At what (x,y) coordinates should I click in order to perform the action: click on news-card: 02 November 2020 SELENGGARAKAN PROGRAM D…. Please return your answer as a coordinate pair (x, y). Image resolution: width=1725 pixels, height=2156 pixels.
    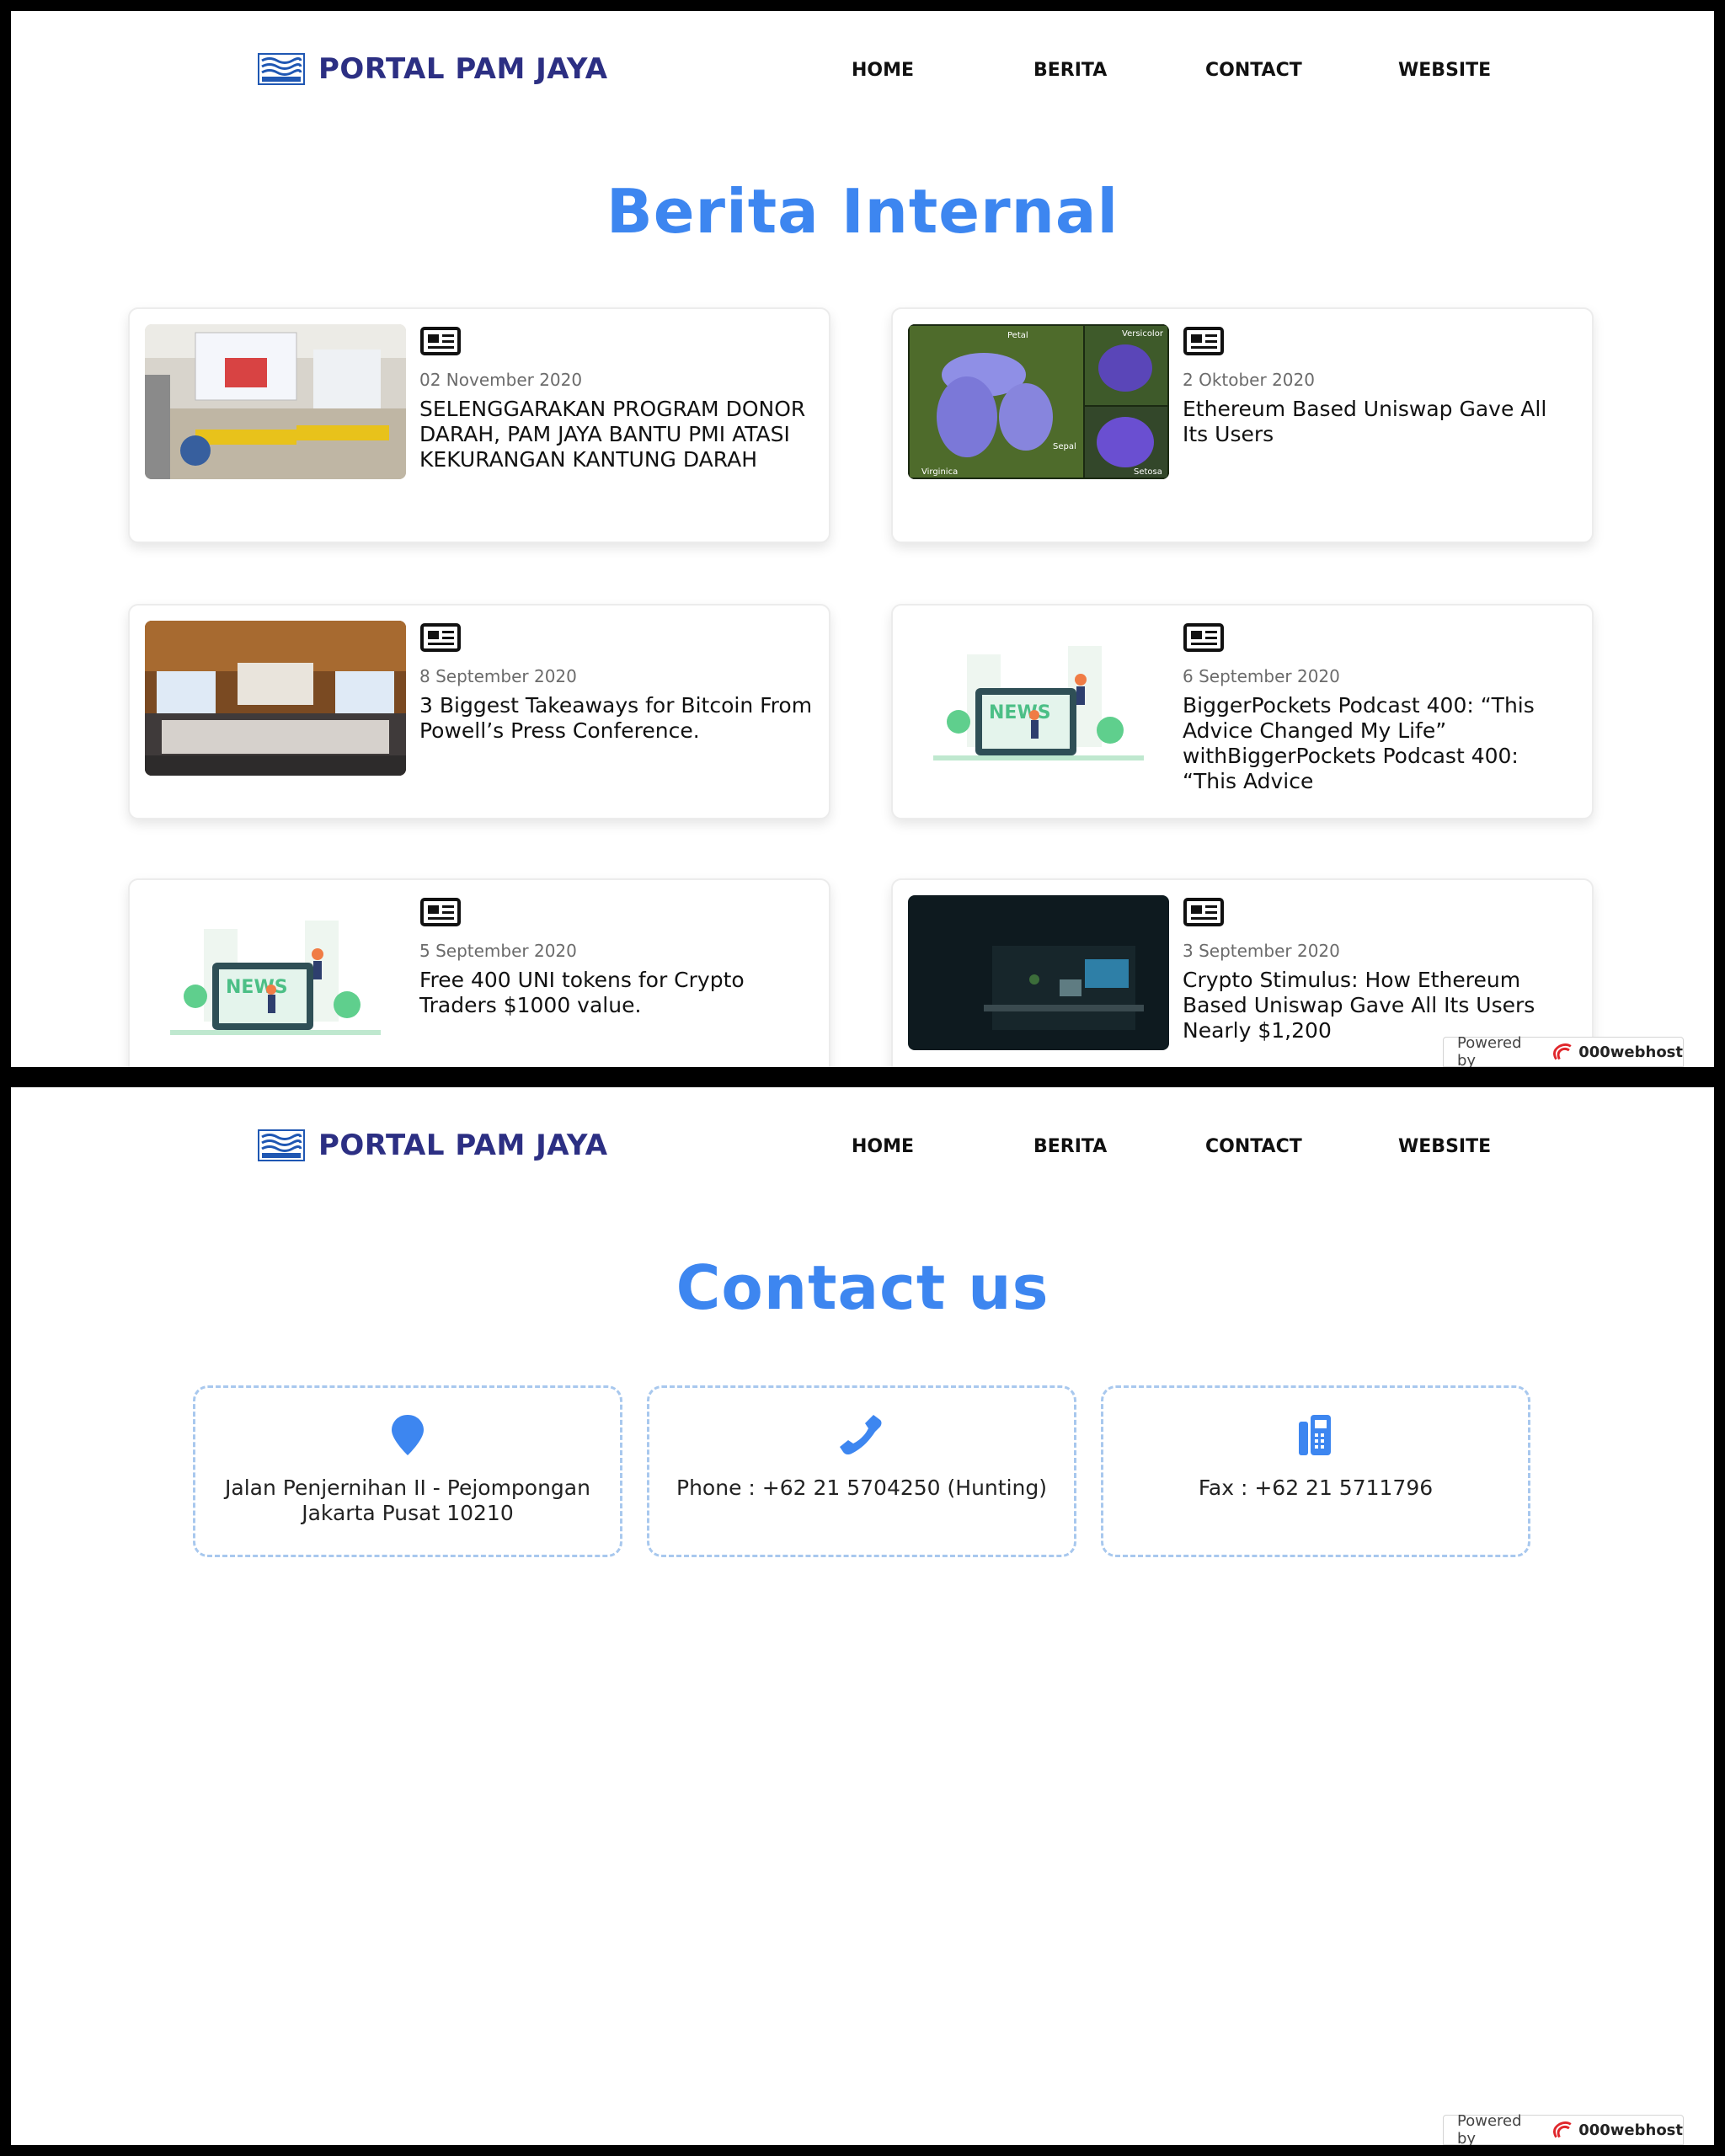
    Looking at the image, I should click on (479, 425).